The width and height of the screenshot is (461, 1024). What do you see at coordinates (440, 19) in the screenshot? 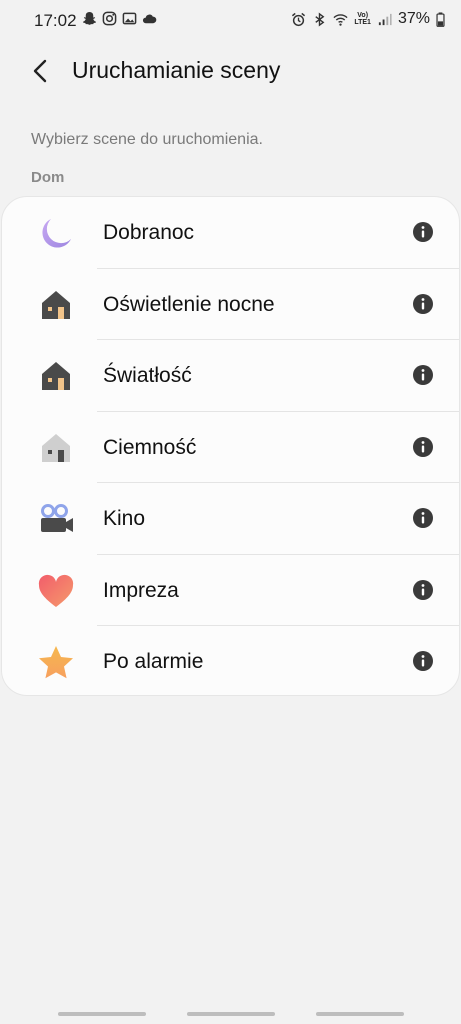
I see `battery-icon` at bounding box center [440, 19].